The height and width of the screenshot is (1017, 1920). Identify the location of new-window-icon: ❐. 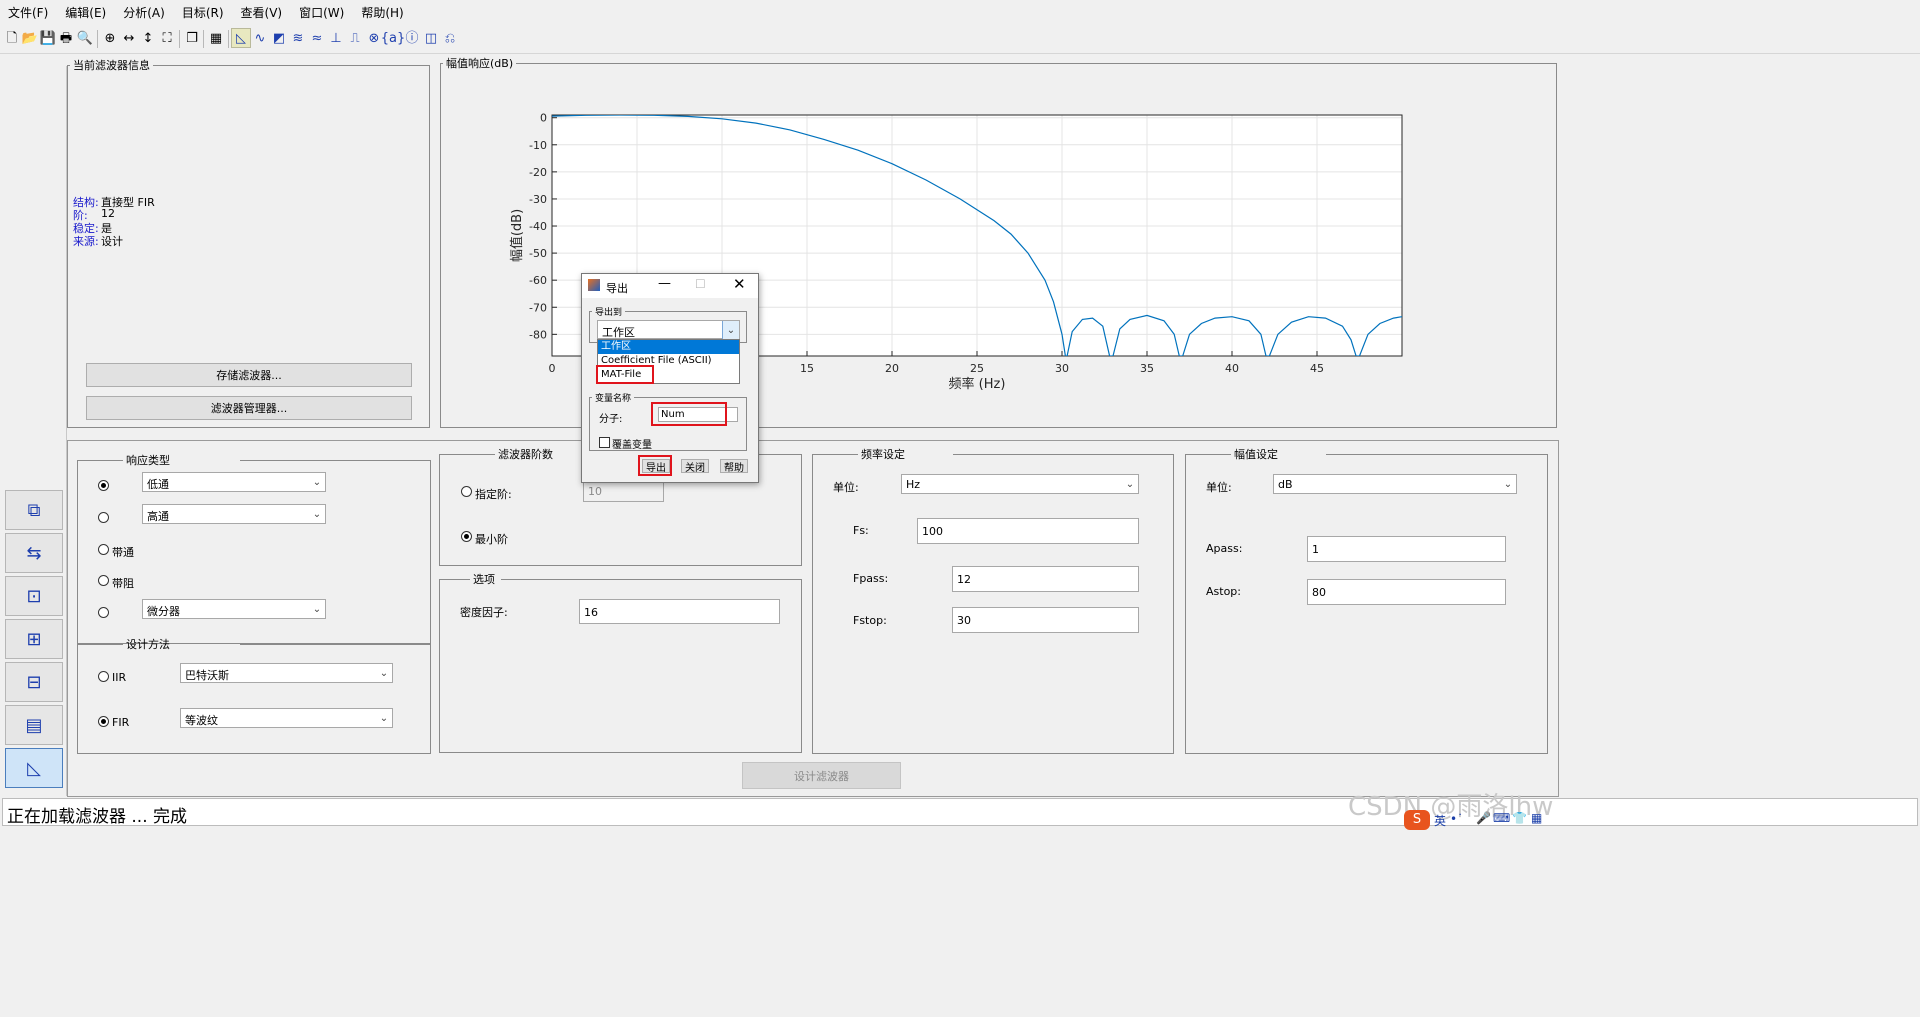
(192, 38).